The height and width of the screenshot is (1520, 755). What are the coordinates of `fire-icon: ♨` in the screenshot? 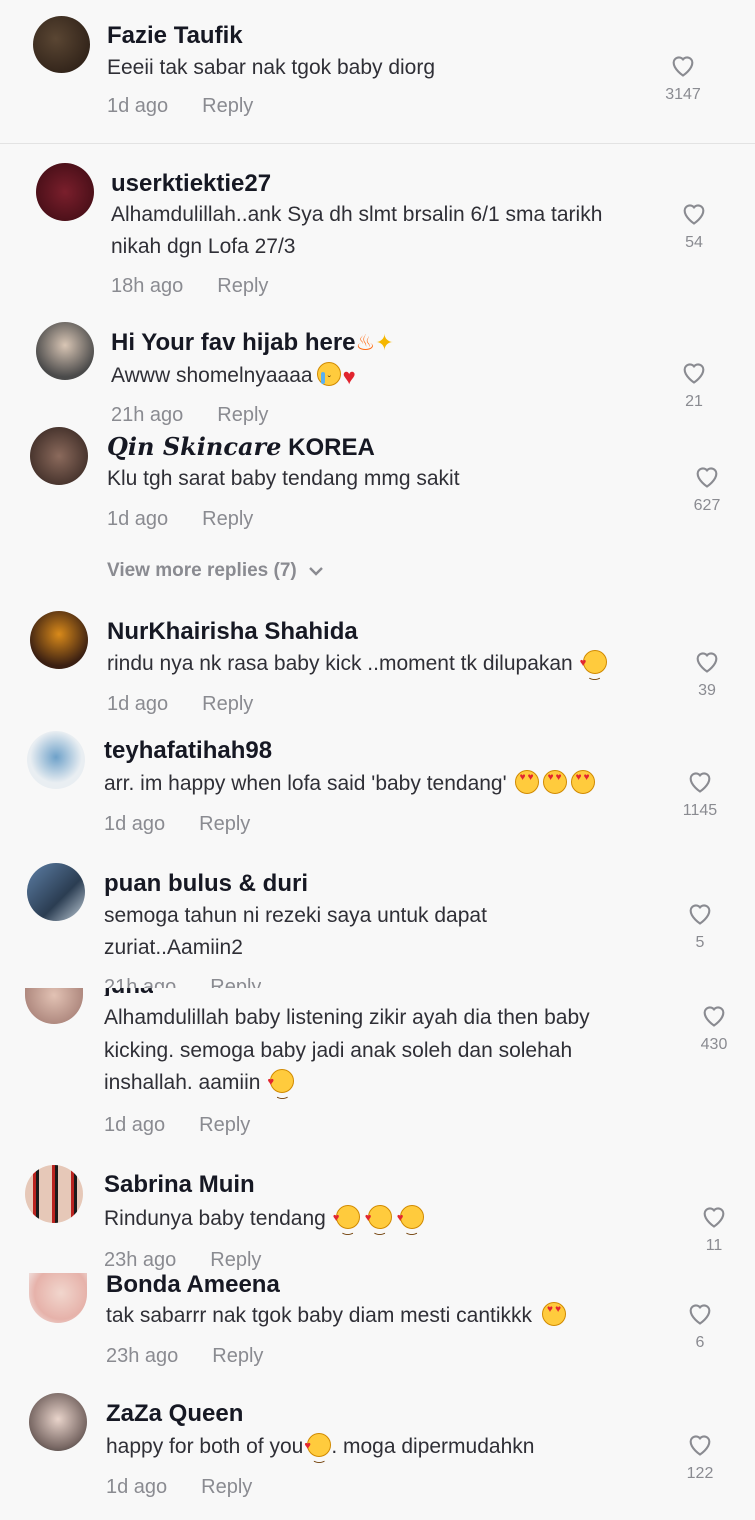 It's located at (365, 342).